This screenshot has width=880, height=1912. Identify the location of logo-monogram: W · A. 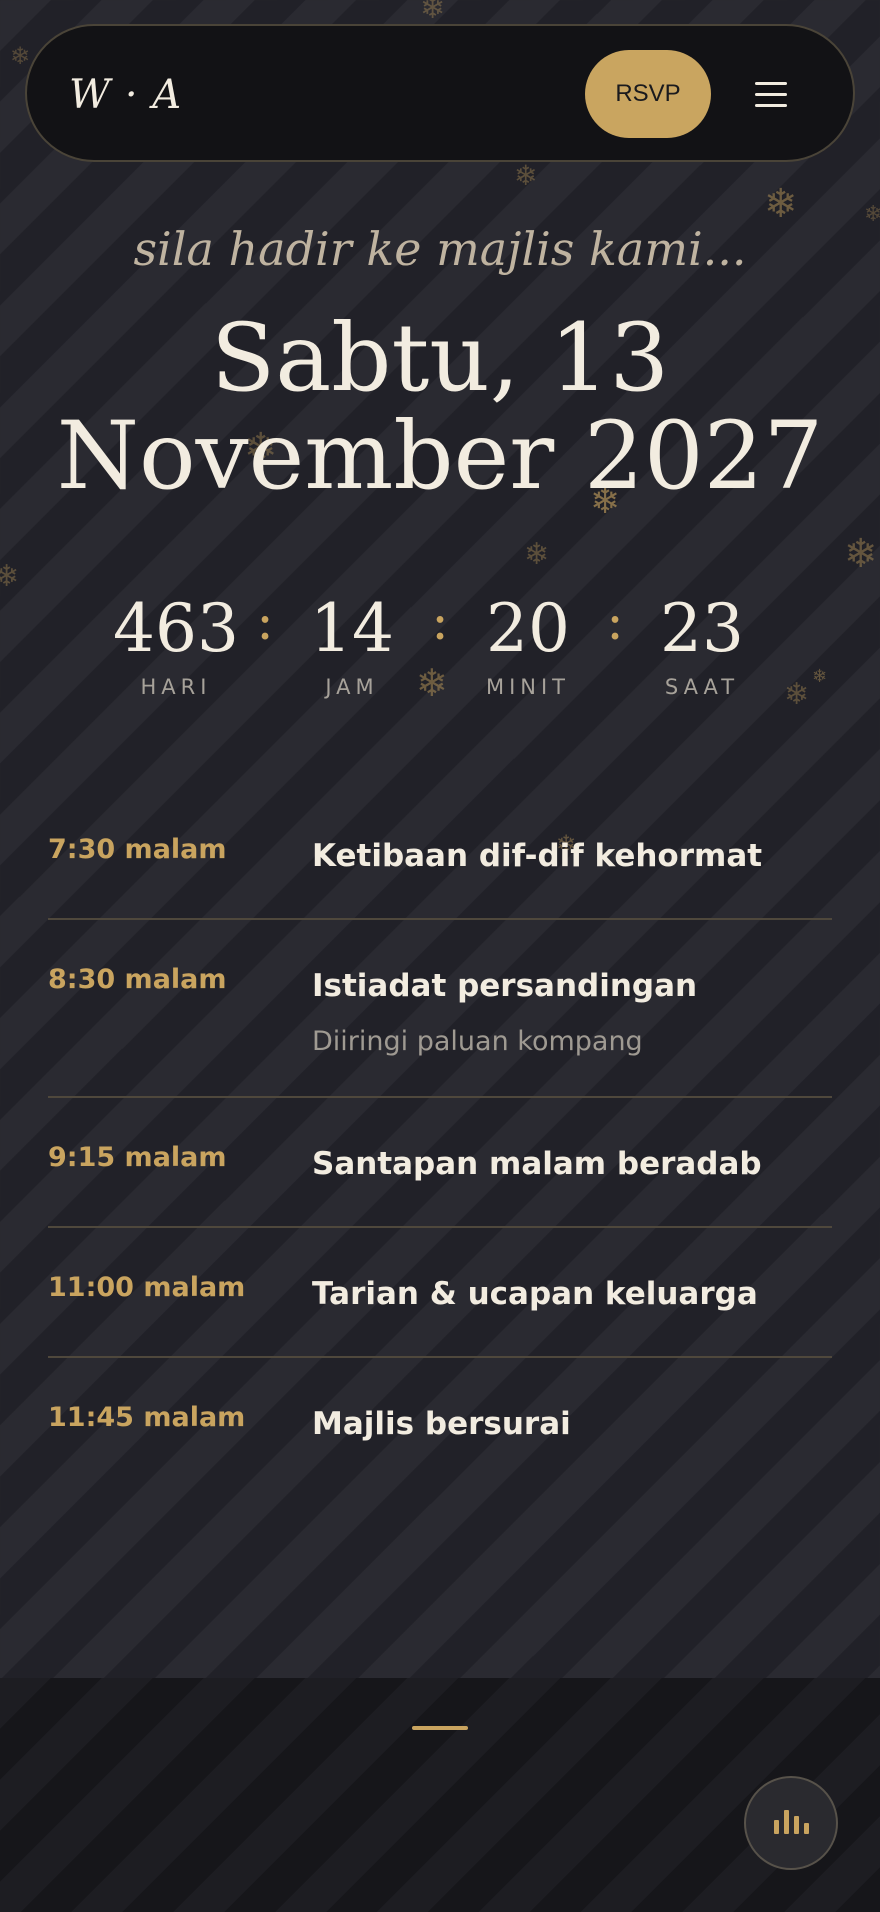
(125, 95).